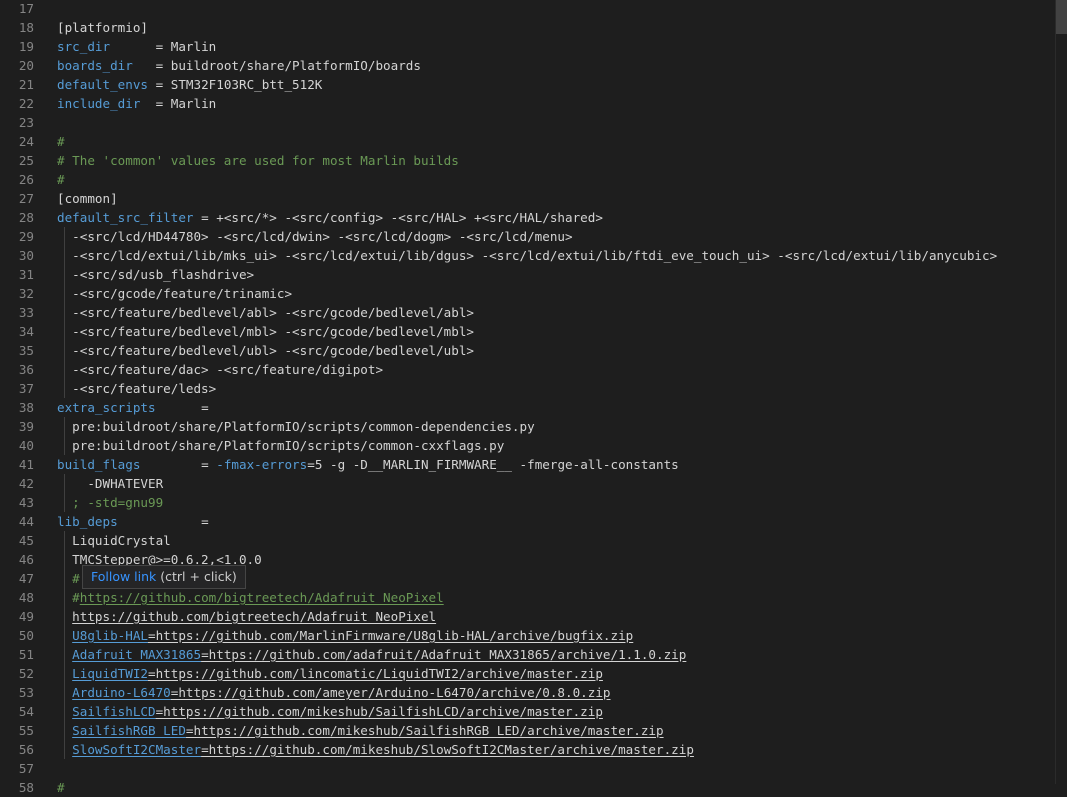 This screenshot has width=1067, height=797. I want to click on code-token: build_flags, so click(99, 464).